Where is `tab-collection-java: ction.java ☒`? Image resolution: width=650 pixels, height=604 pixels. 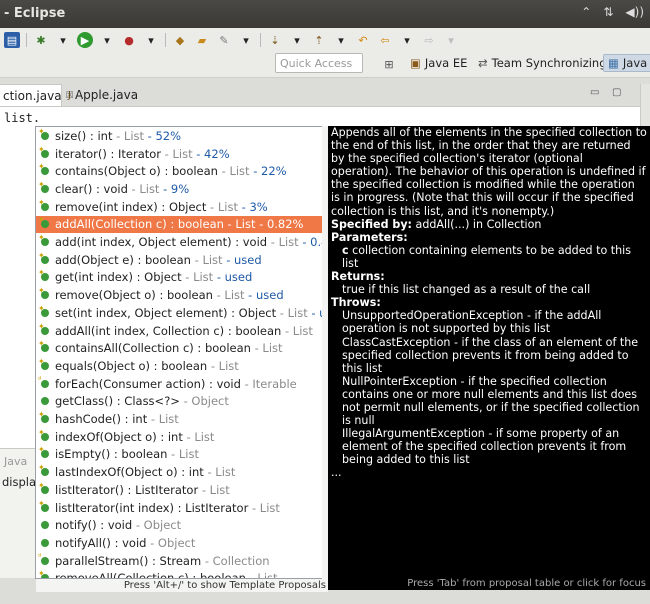
tab-collection-java: ction.java ☒ is located at coordinates (37, 95).